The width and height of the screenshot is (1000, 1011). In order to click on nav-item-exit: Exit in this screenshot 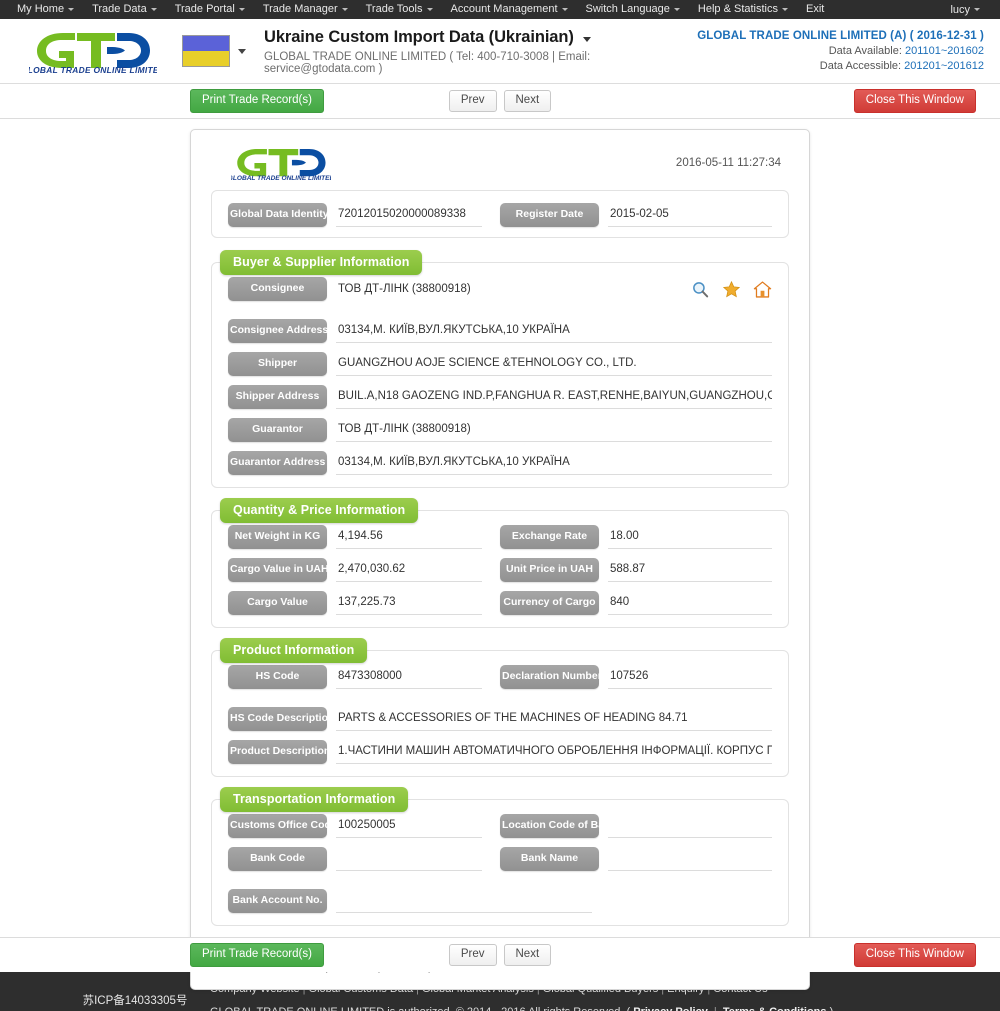, I will do `click(815, 9)`.